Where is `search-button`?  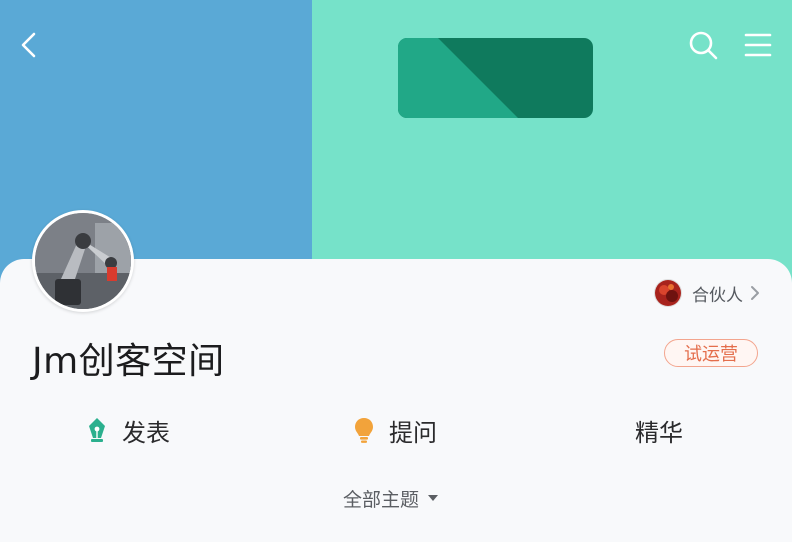 search-button is located at coordinates (703, 45).